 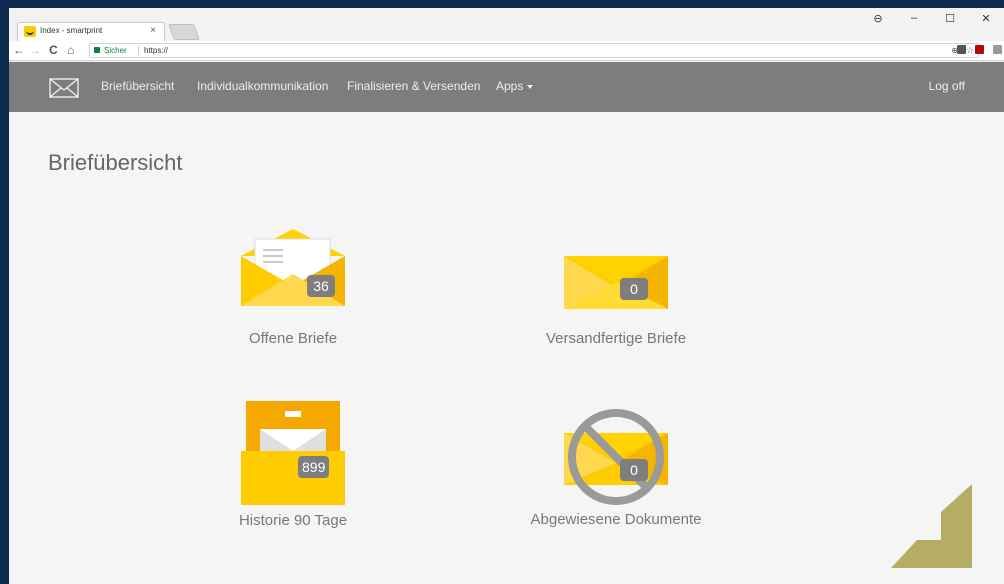 What do you see at coordinates (413, 86) in the screenshot?
I see `nav-finalisieren-versenden: Finalisieren & Versenden` at bounding box center [413, 86].